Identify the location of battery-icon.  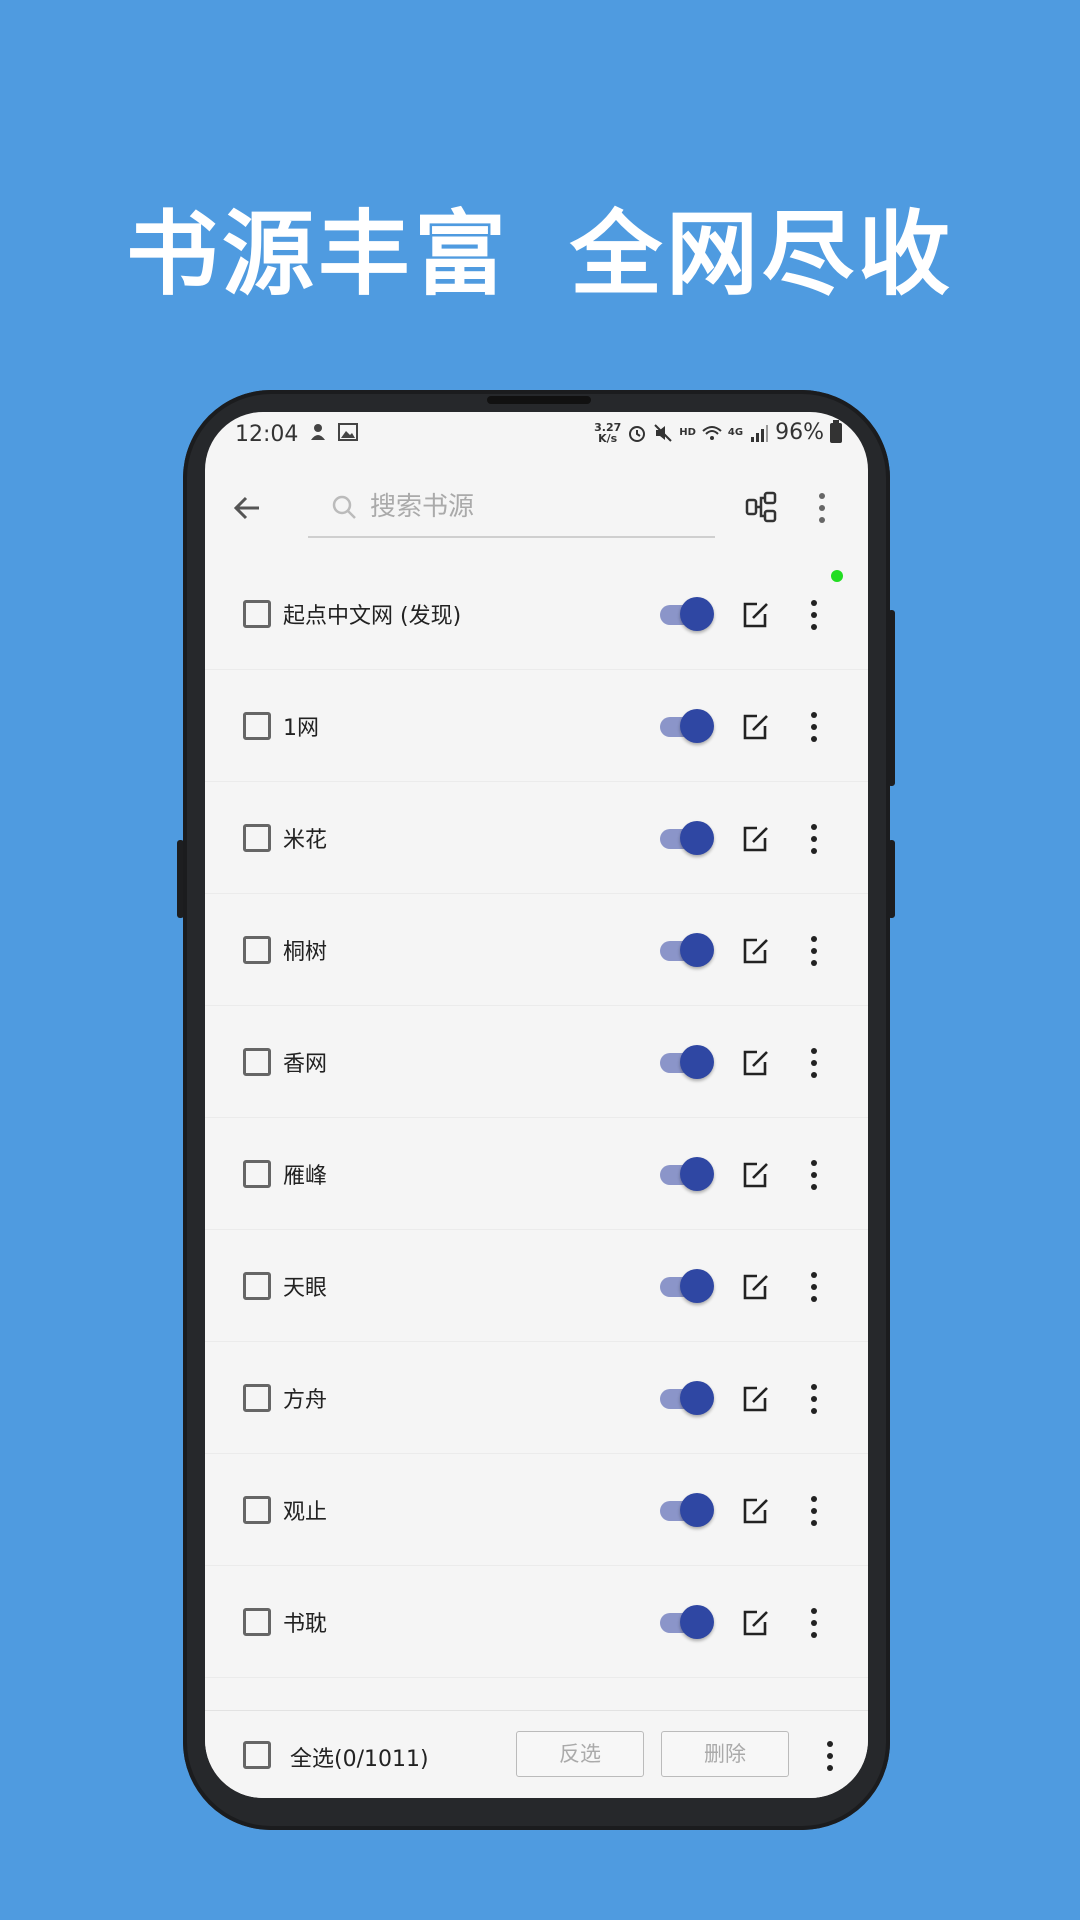
(836, 431).